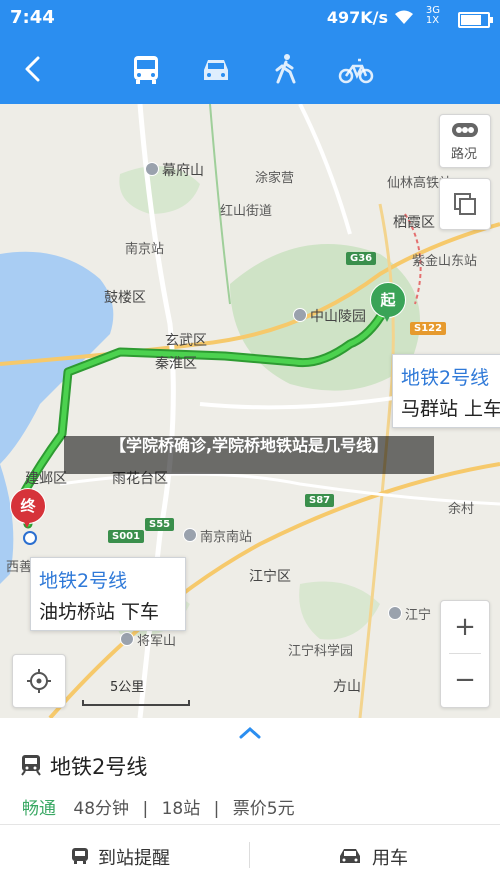  I want to click on ride-hailing-label: 用车, so click(390, 858).